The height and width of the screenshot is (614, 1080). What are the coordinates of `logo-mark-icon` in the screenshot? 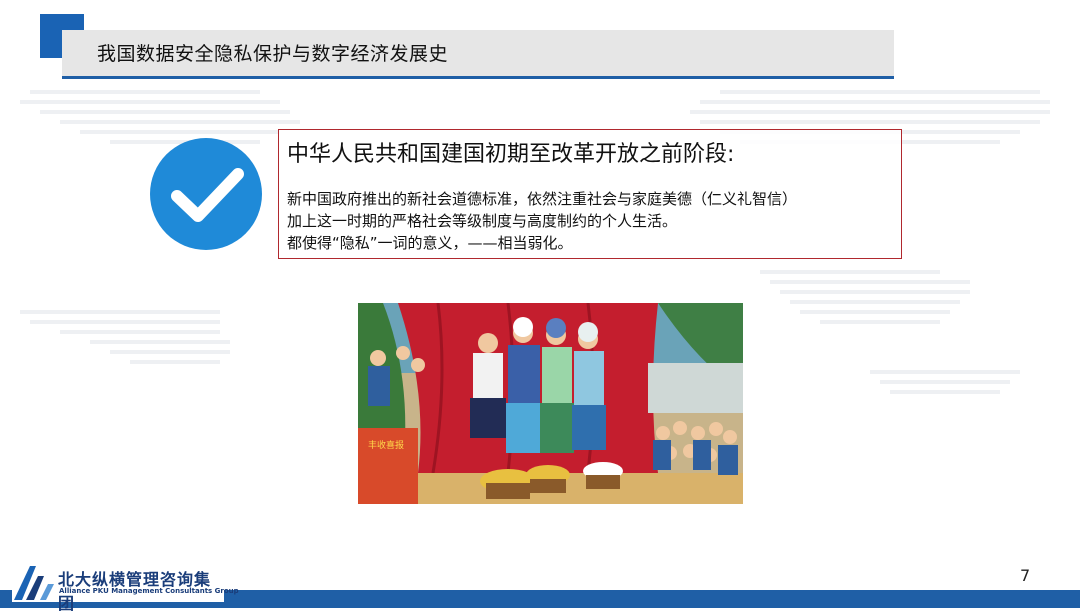 It's located at (34, 583).